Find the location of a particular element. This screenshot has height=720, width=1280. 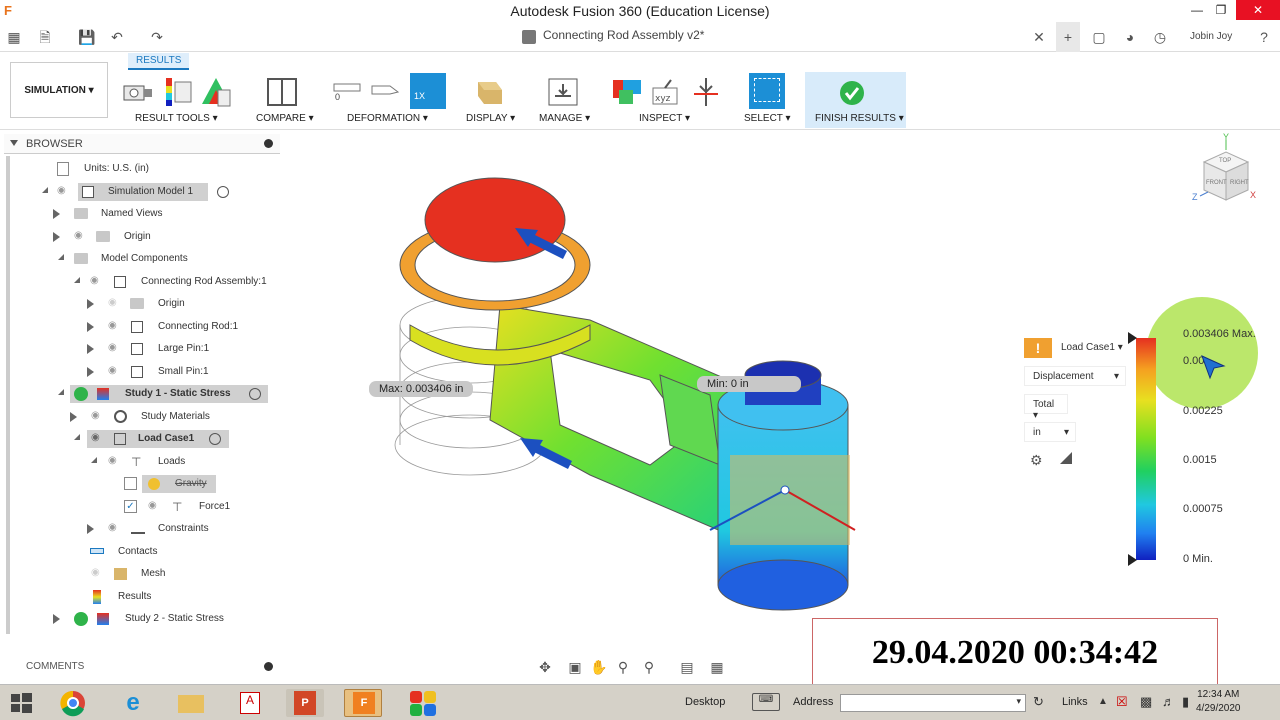

fit-zoom-icon: ⚲ is located at coordinates (649, 667).